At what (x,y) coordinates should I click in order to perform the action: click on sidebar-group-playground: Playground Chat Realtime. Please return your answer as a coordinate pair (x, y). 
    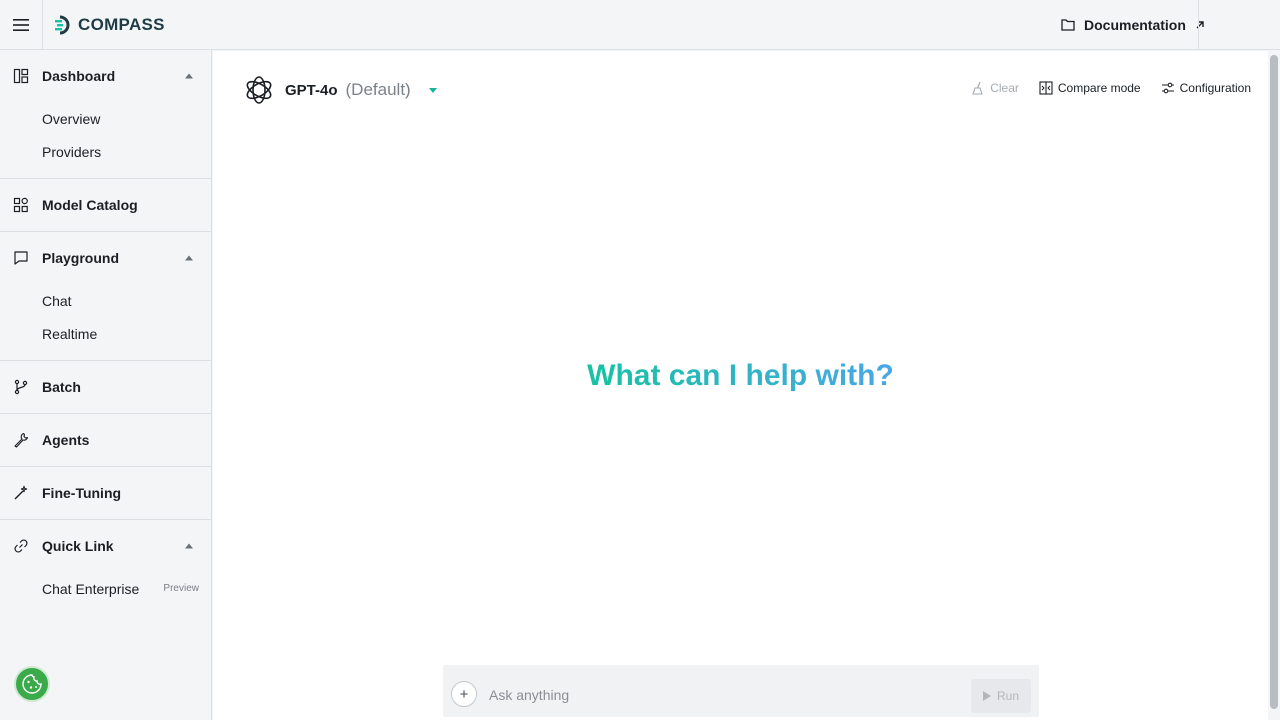
    Looking at the image, I should click on (105, 296).